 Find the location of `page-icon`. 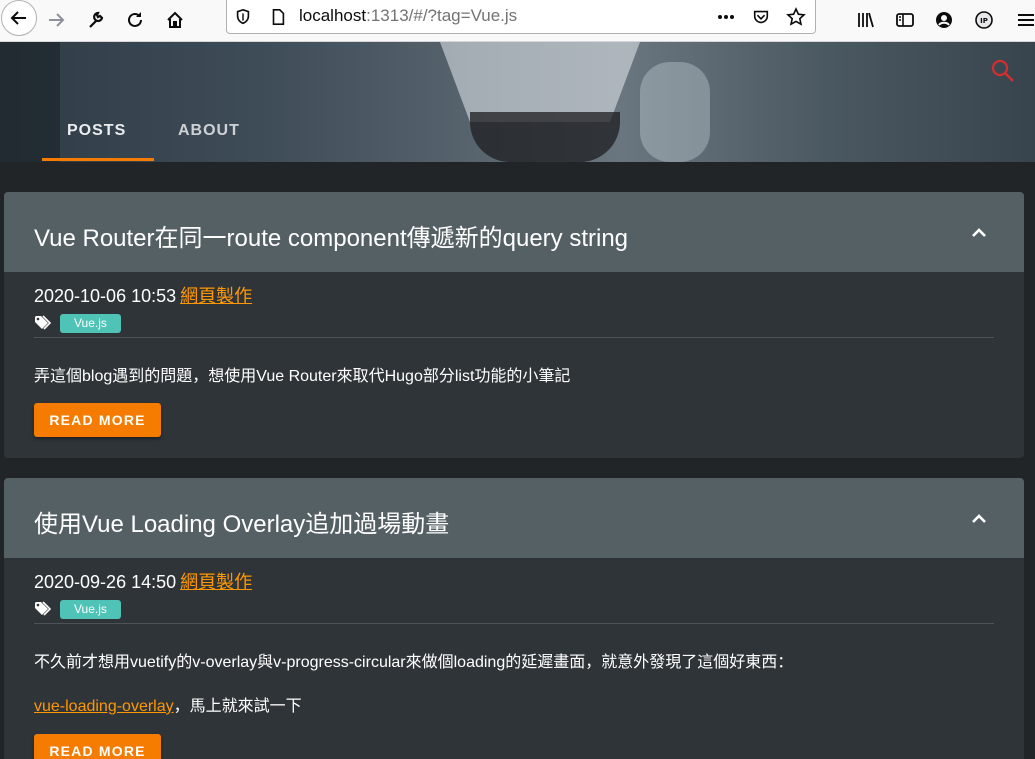

page-icon is located at coordinates (278, 17).